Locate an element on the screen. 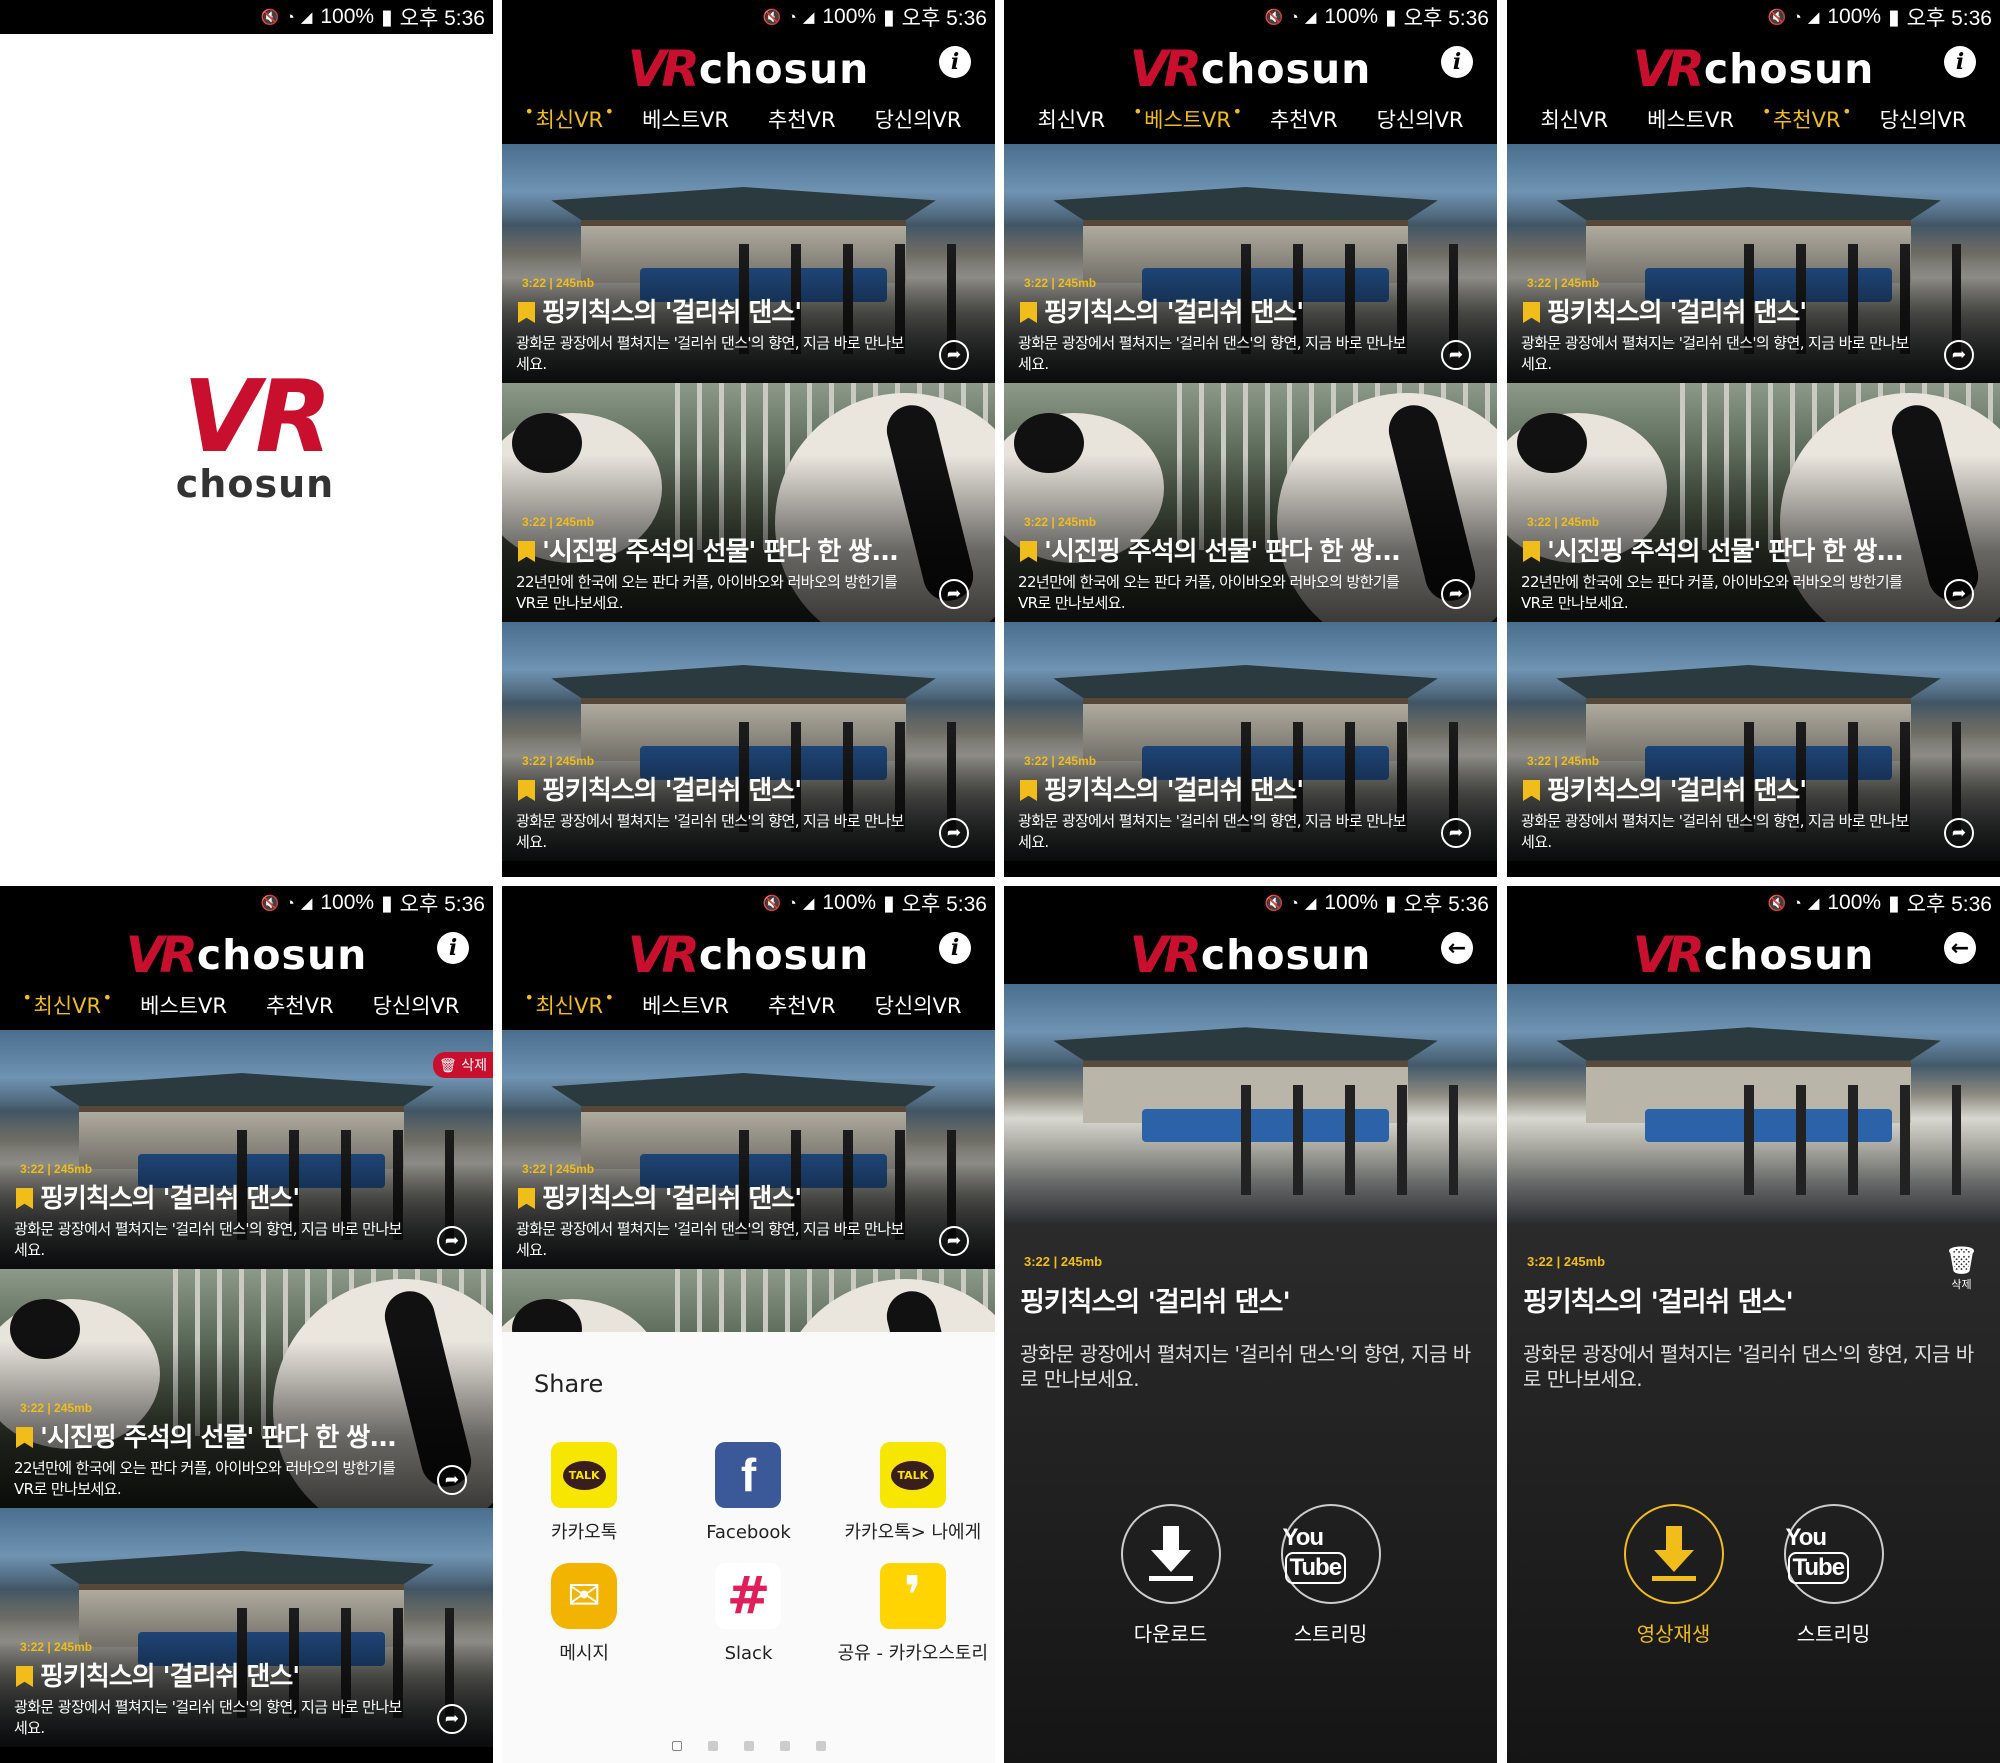  download-button: 다운로드 is located at coordinates (1170, 1575).